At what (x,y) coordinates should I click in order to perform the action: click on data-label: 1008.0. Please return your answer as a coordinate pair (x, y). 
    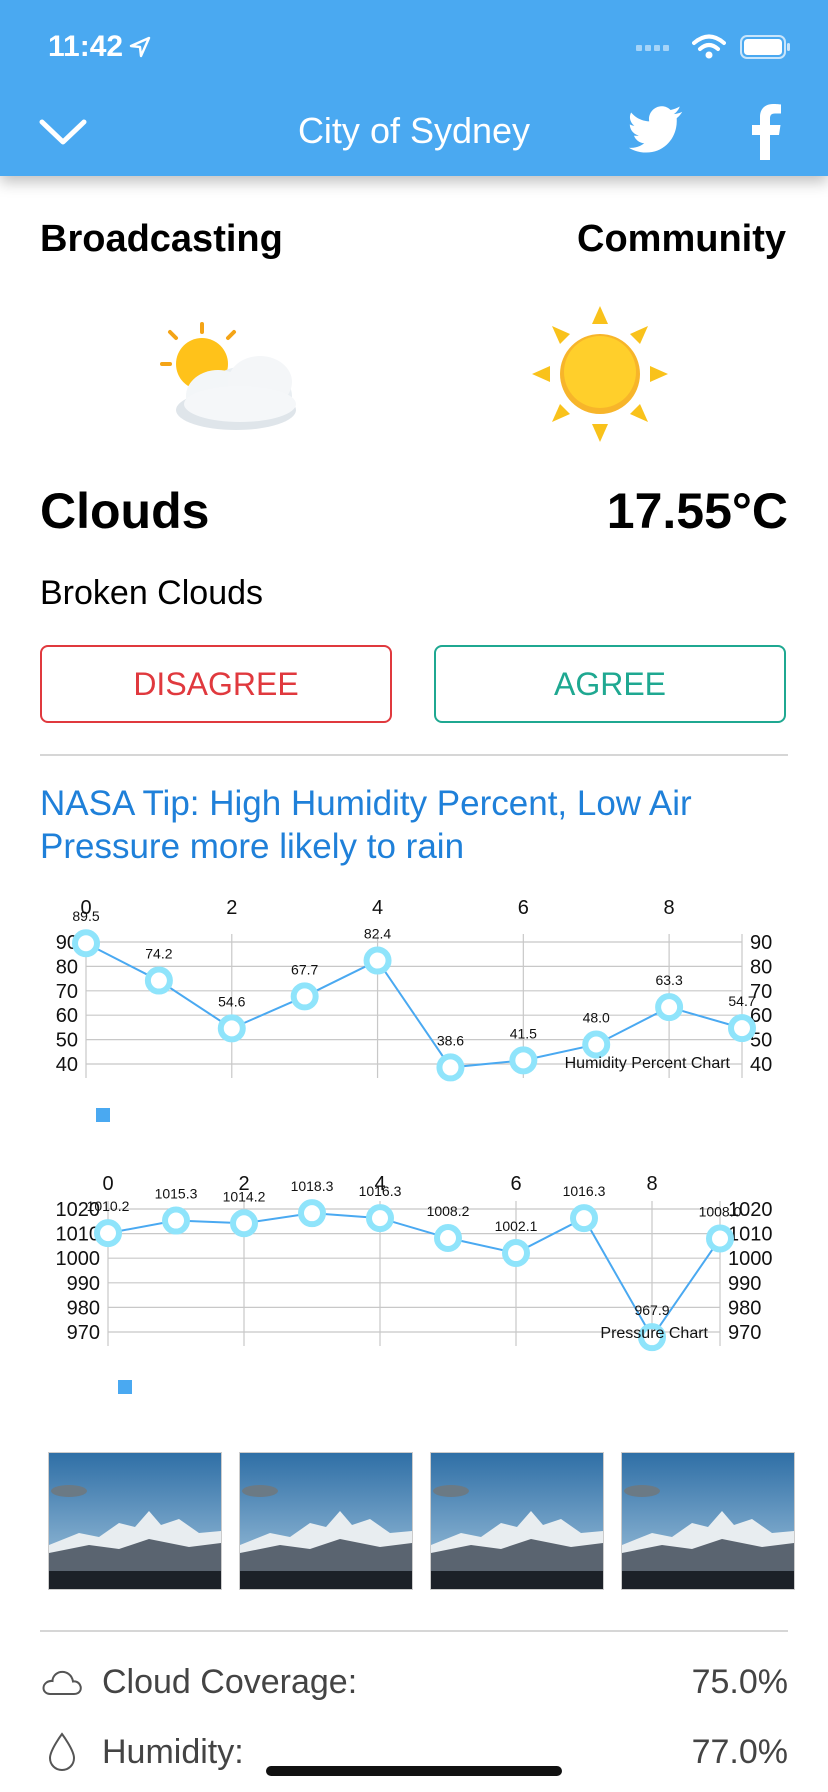
    Looking at the image, I should click on (720, 1212).